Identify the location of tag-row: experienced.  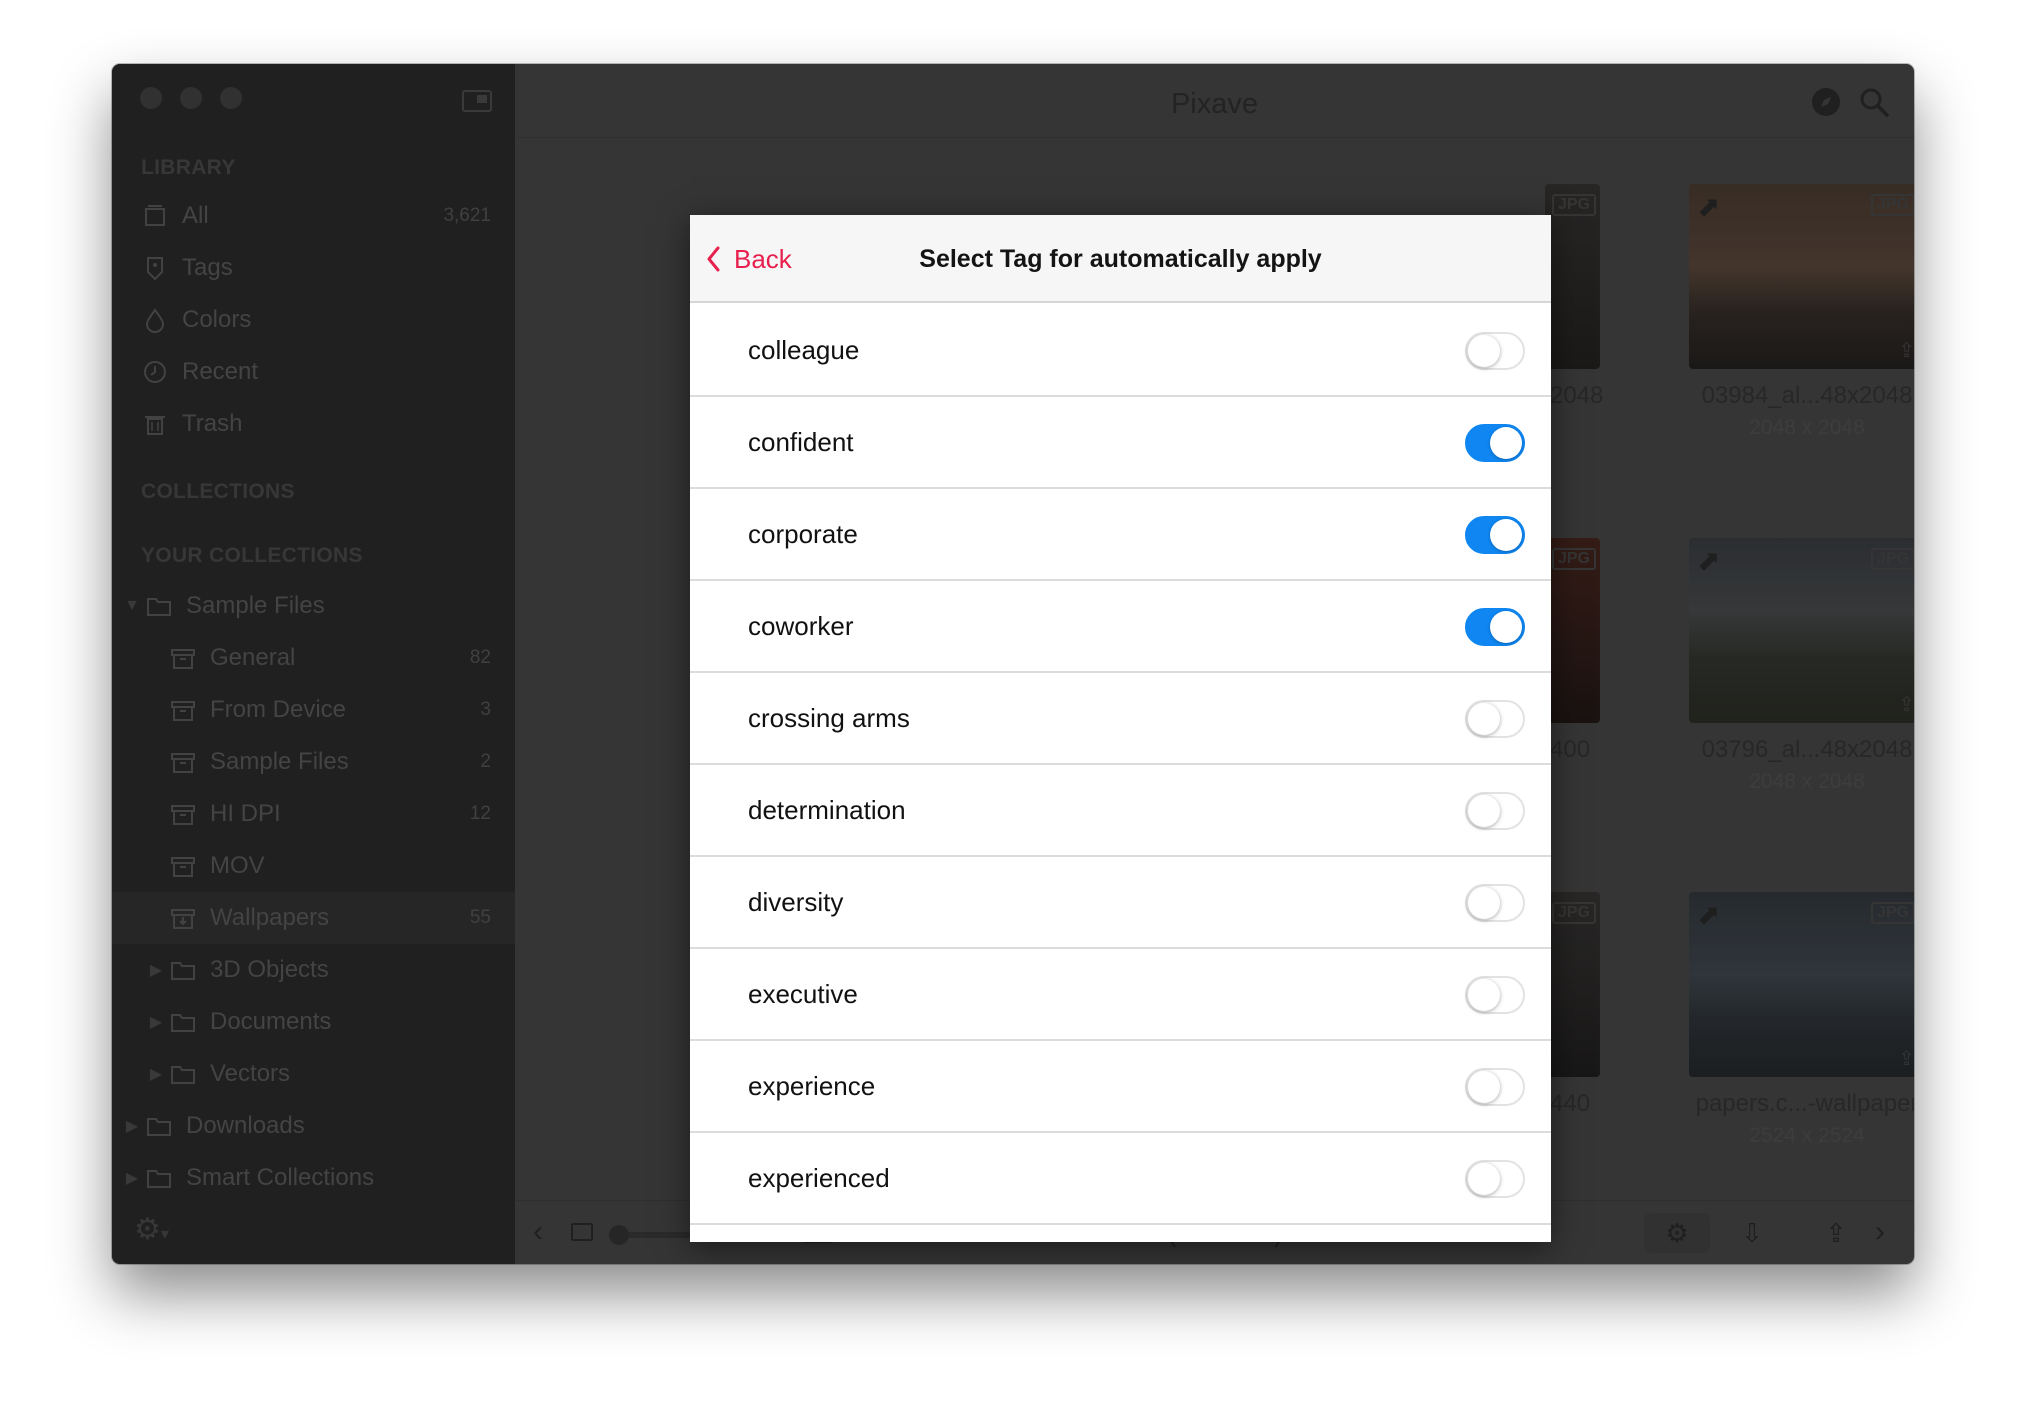
(1120, 1179).